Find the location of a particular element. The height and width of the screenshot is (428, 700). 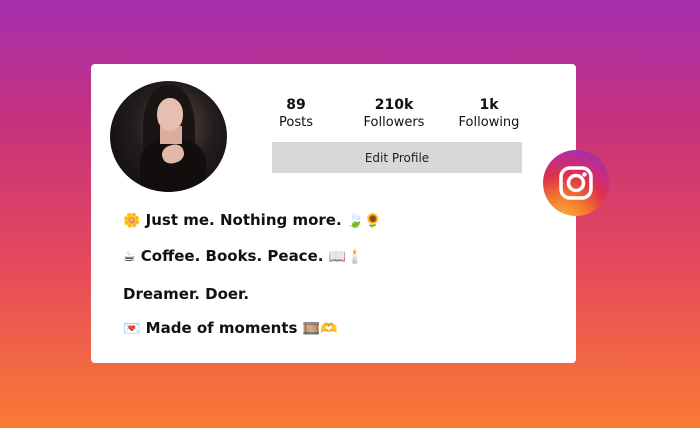

bio-line-1-emoji-end: 🍃🌻 is located at coordinates (364, 221).